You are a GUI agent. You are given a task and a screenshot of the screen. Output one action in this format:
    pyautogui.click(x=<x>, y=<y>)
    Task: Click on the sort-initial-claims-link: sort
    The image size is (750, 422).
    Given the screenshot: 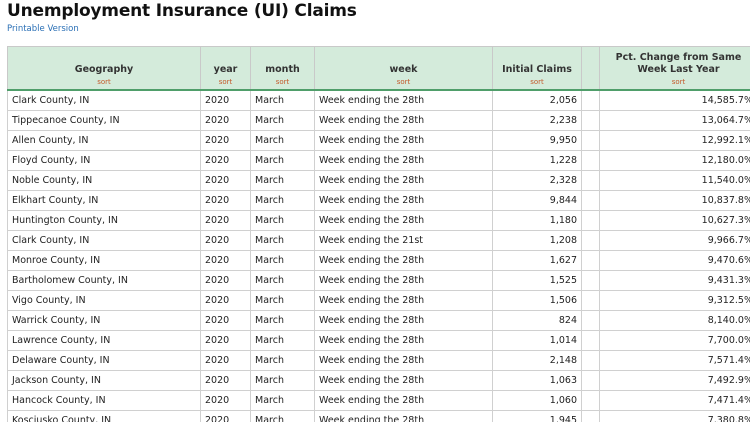 What is the action you would take?
    pyautogui.click(x=537, y=82)
    